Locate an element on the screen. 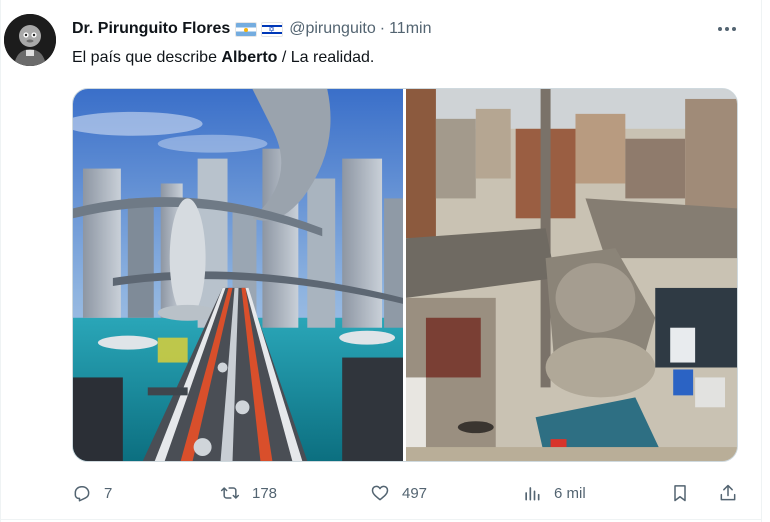 This screenshot has height=522, width=770. reply-count: 7 is located at coordinates (108, 493).